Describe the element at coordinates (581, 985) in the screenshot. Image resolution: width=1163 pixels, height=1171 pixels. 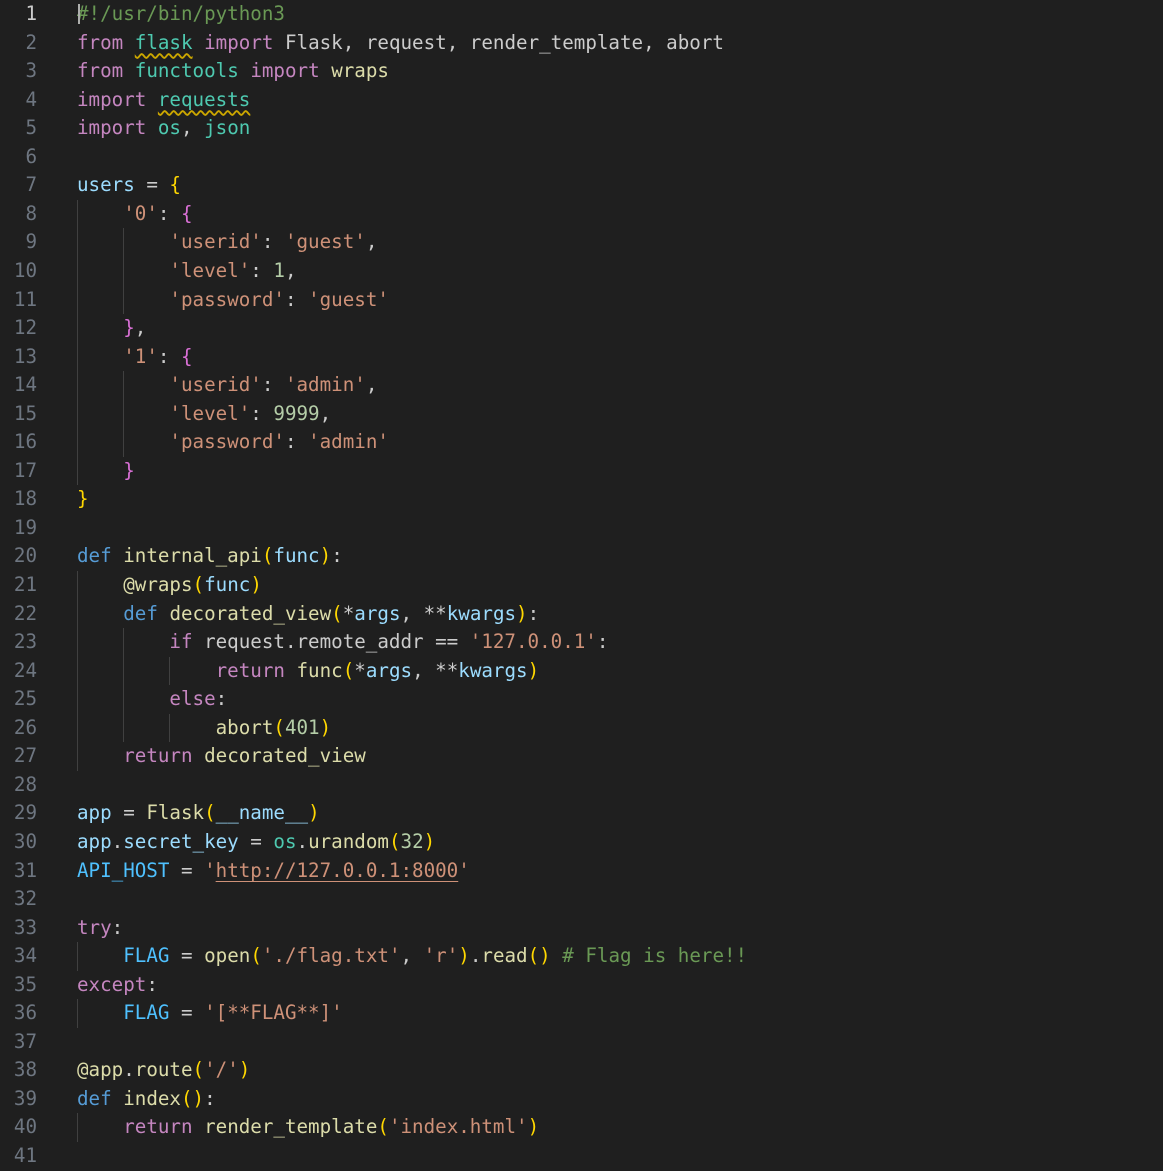
I see `code-line: 35 except:` at that location.